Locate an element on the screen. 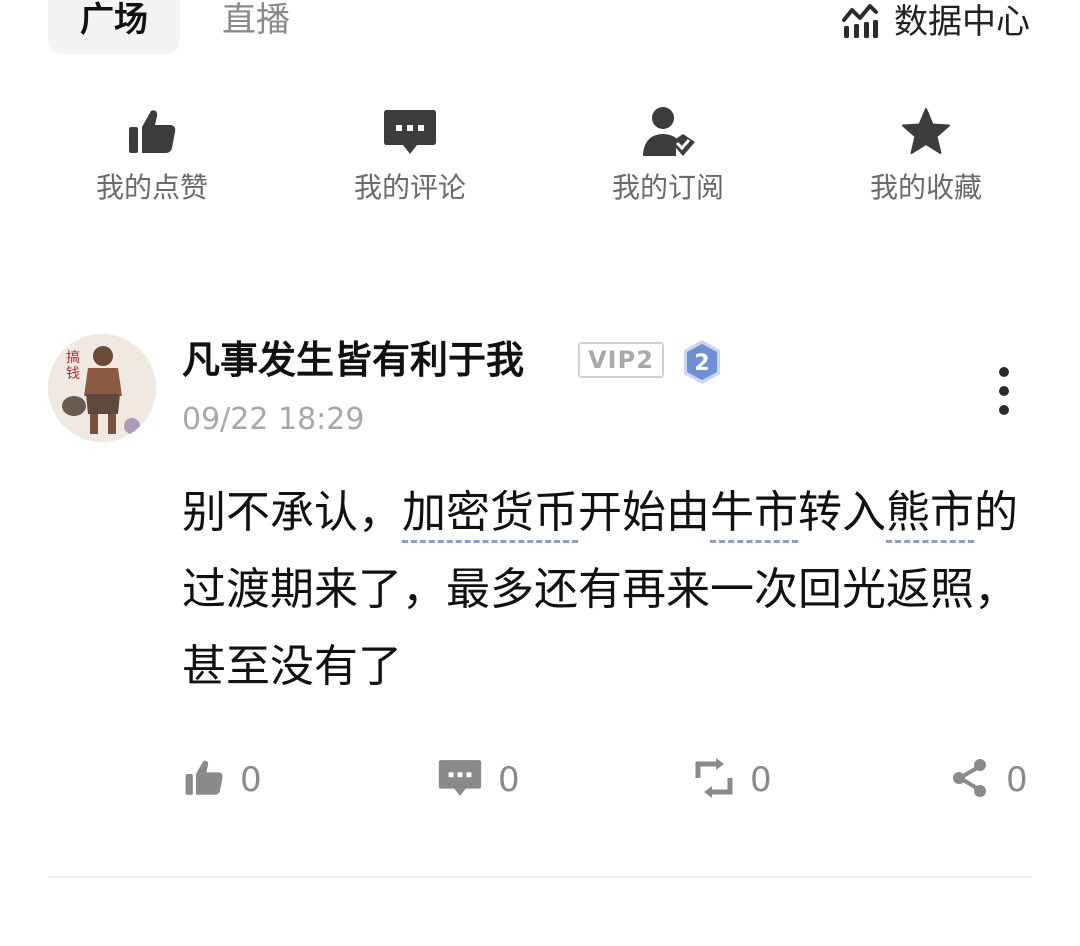  svg-text: 搞 is located at coordinates (73, 358).